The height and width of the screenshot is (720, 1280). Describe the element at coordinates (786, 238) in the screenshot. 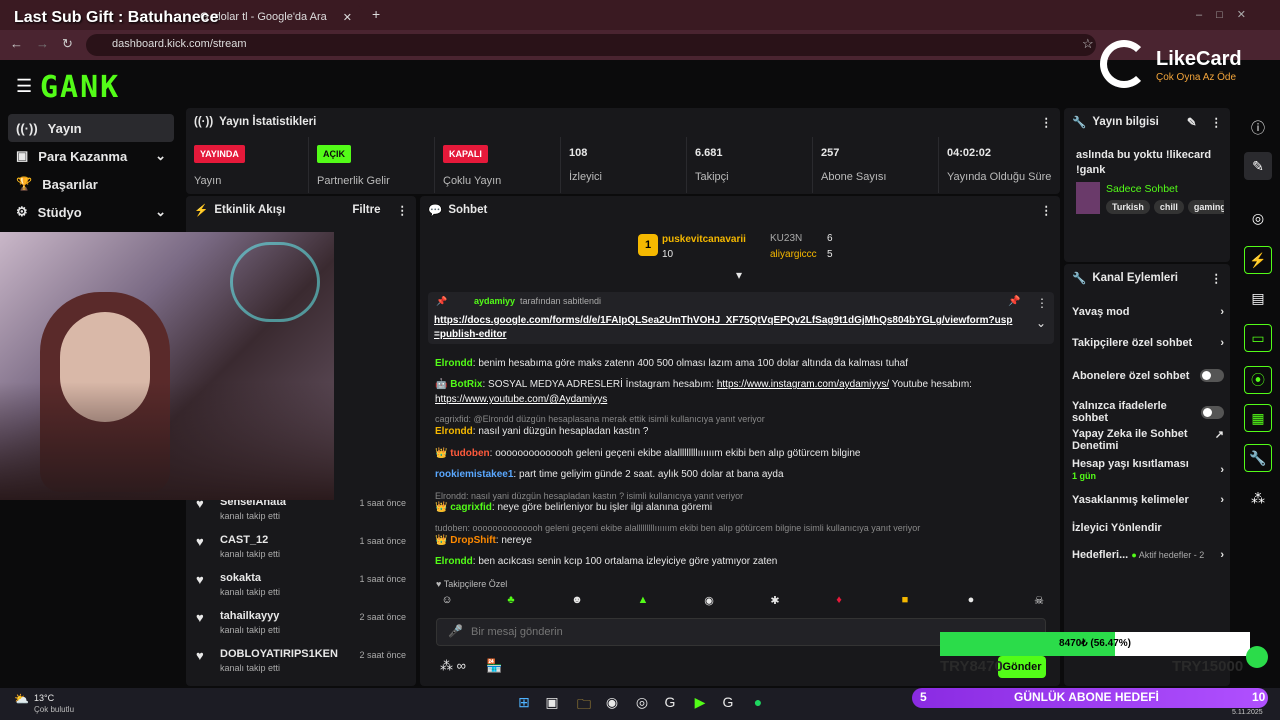

I see `leader-name: KU23N` at that location.